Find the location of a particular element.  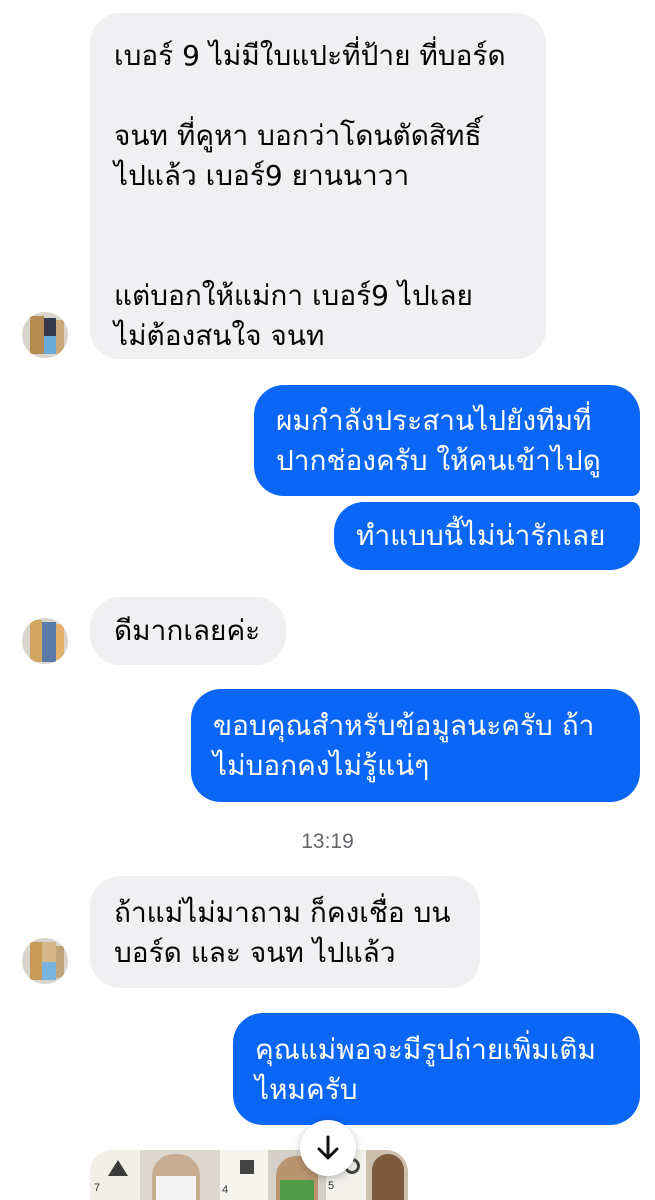

outgoing-message-bubble: คุณแม่พอจะมีรูปถ่ายเพิ่มเติม ไหมครับ is located at coordinates (436, 1069).